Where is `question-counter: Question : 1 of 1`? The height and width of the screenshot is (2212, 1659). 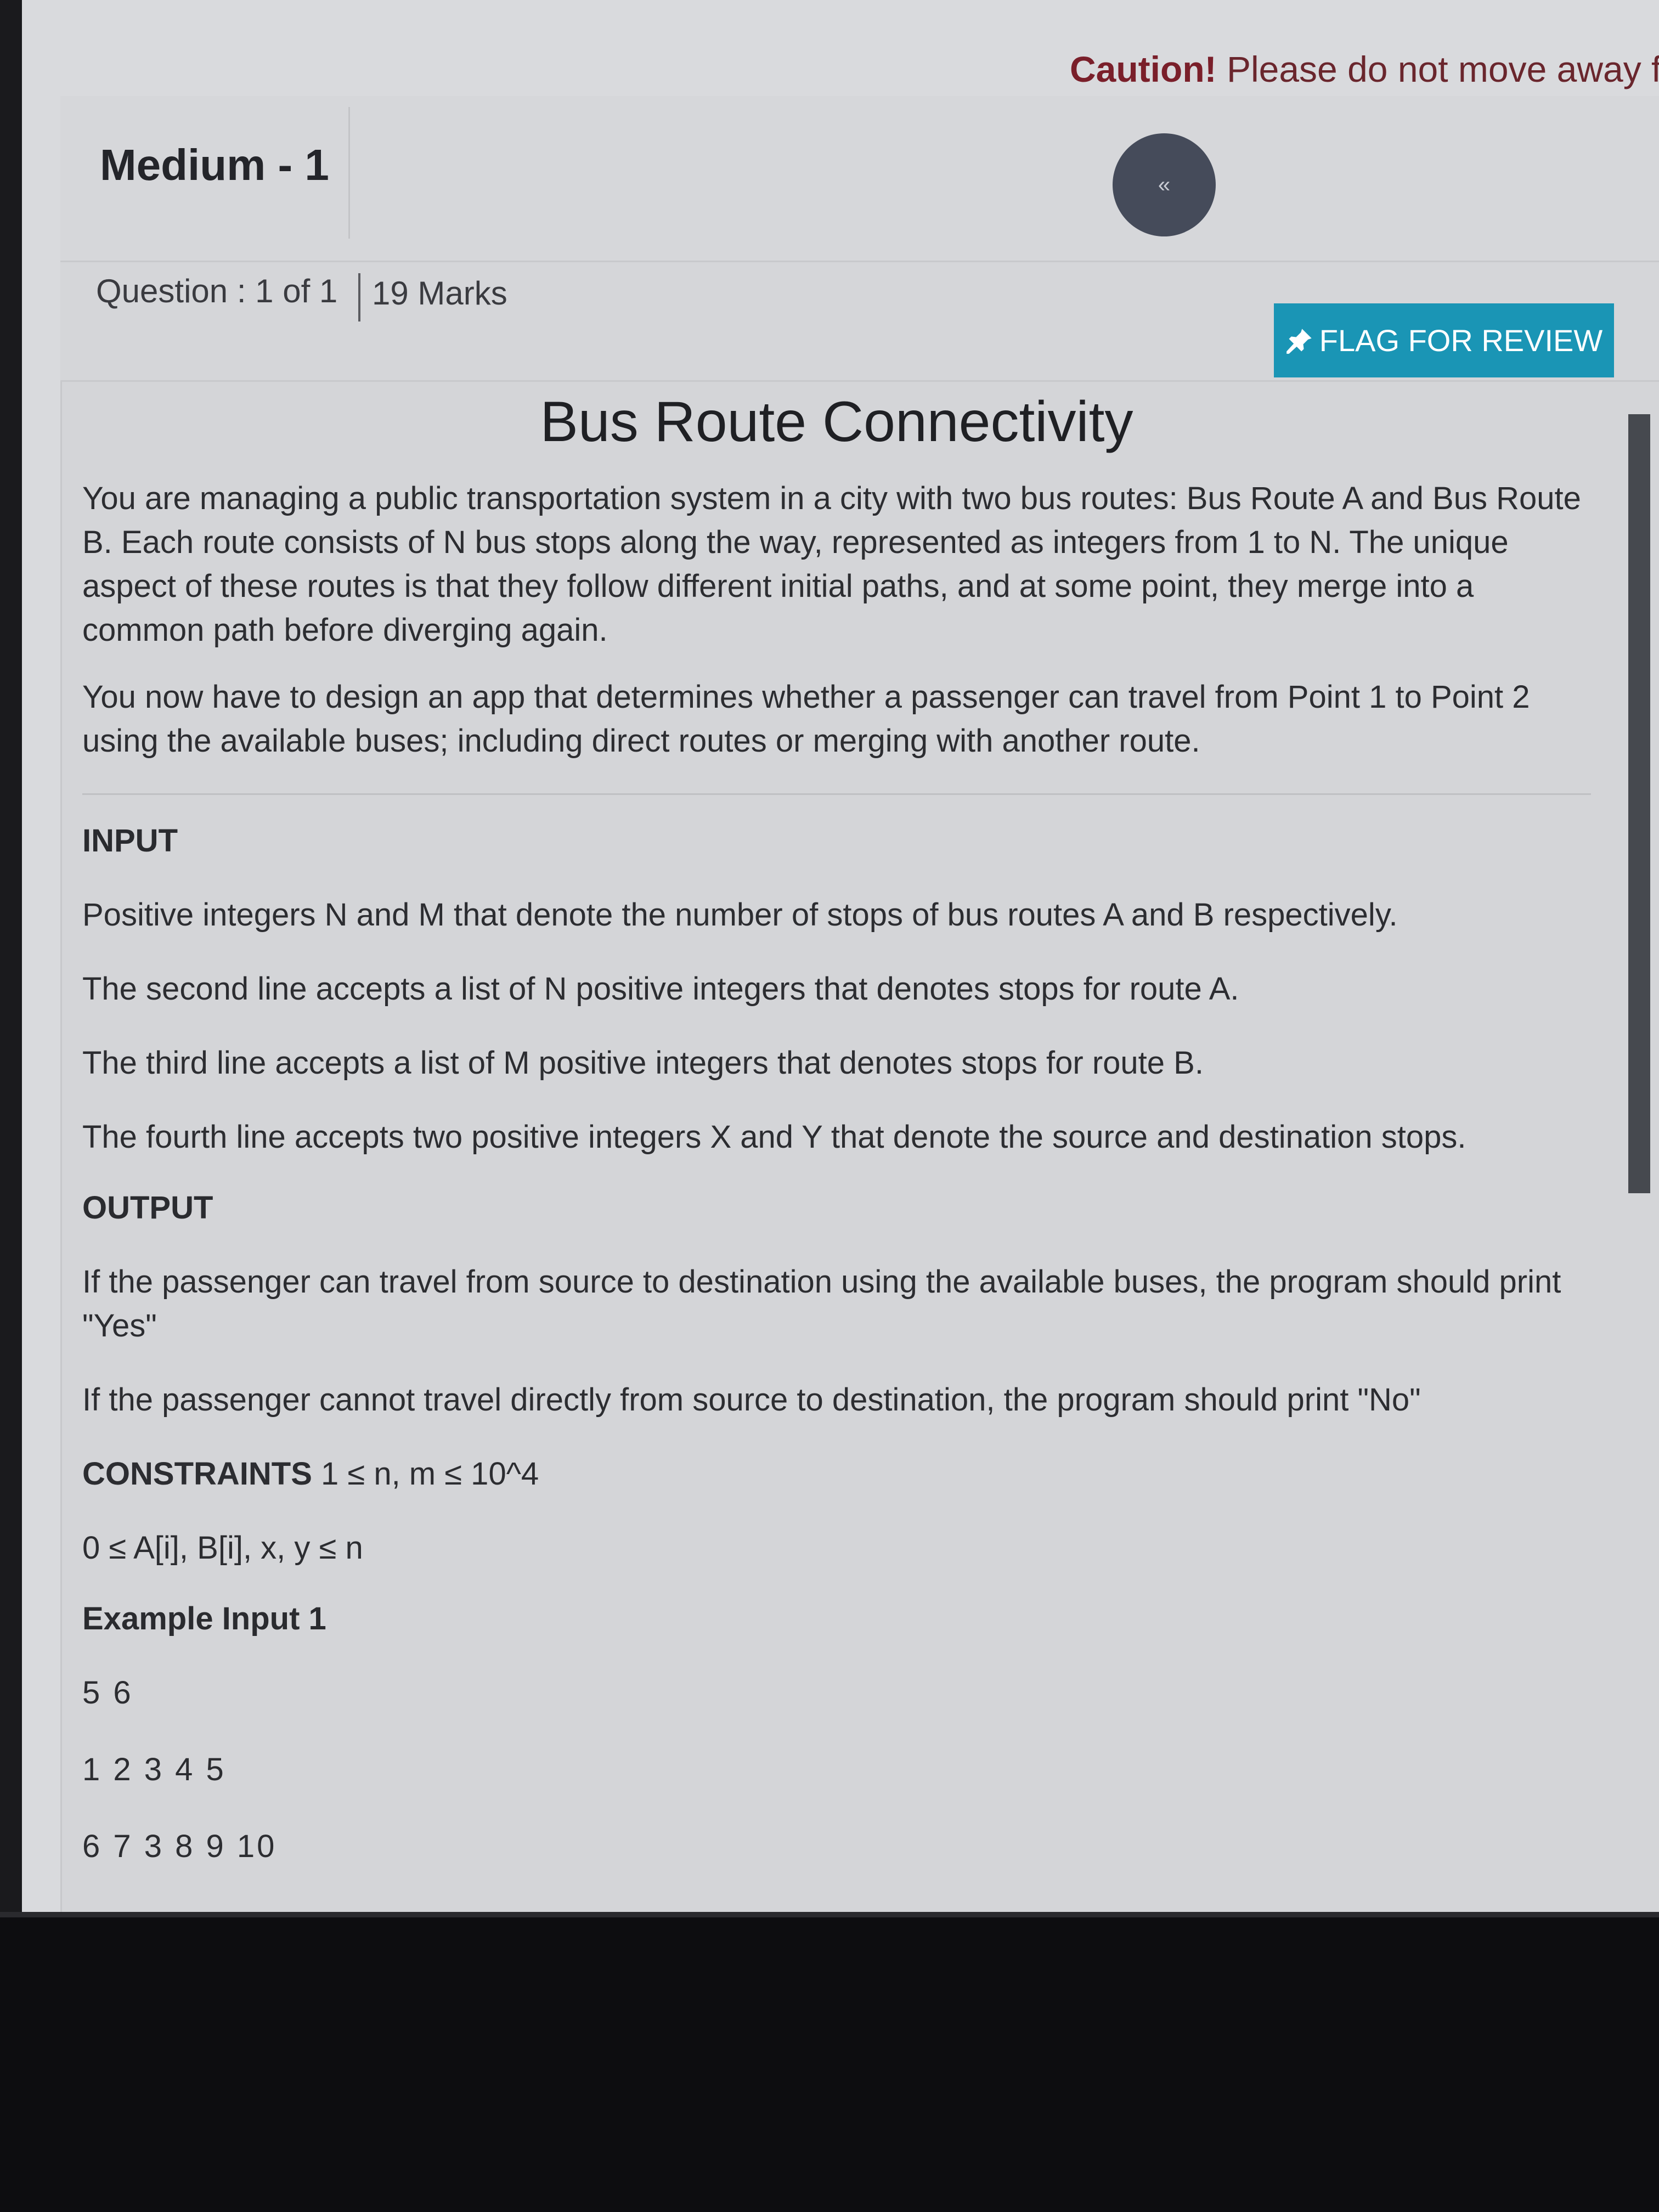
question-counter: Question : 1 of 1 is located at coordinates (217, 291).